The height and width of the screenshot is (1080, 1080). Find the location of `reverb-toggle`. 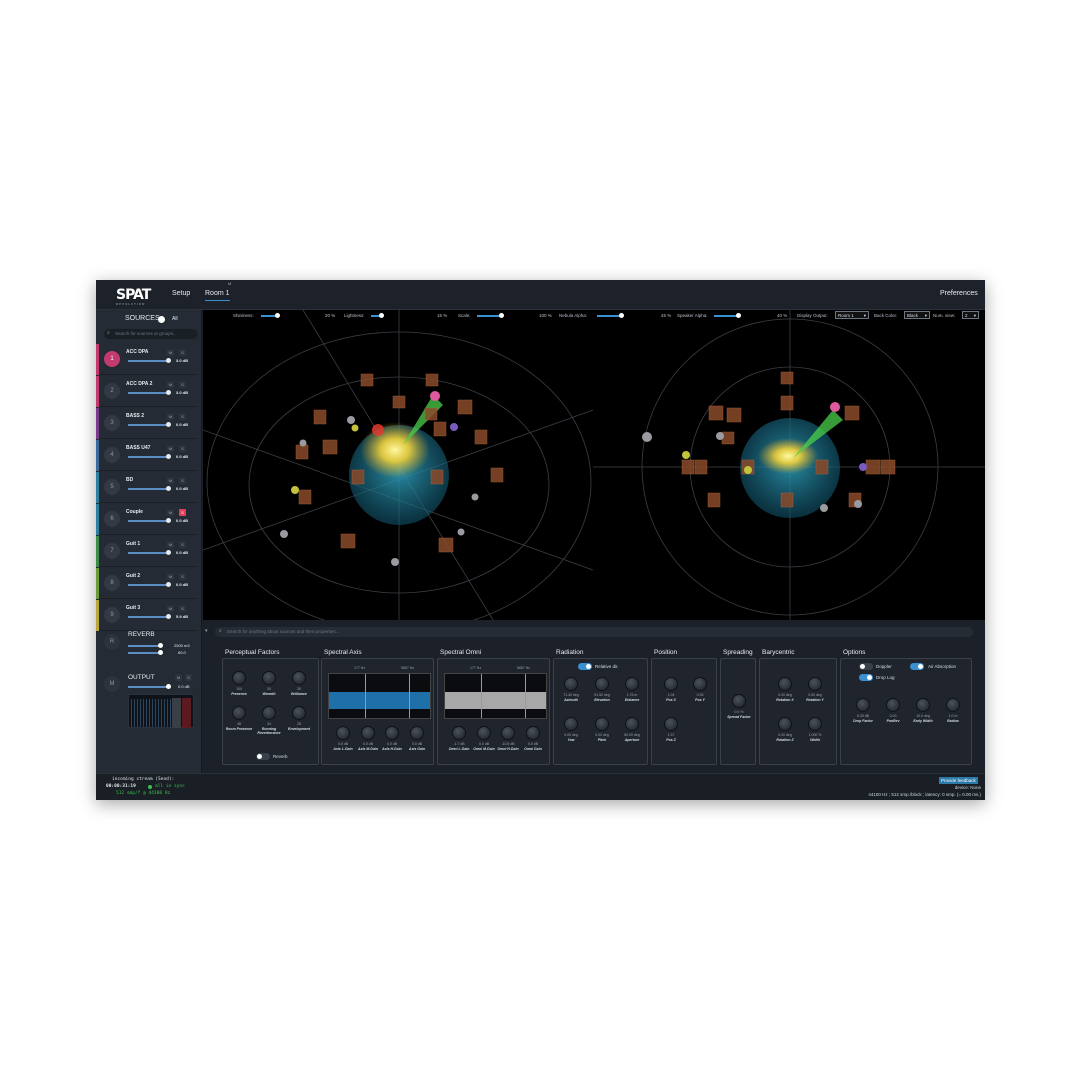

reverb-toggle is located at coordinates (263, 756).